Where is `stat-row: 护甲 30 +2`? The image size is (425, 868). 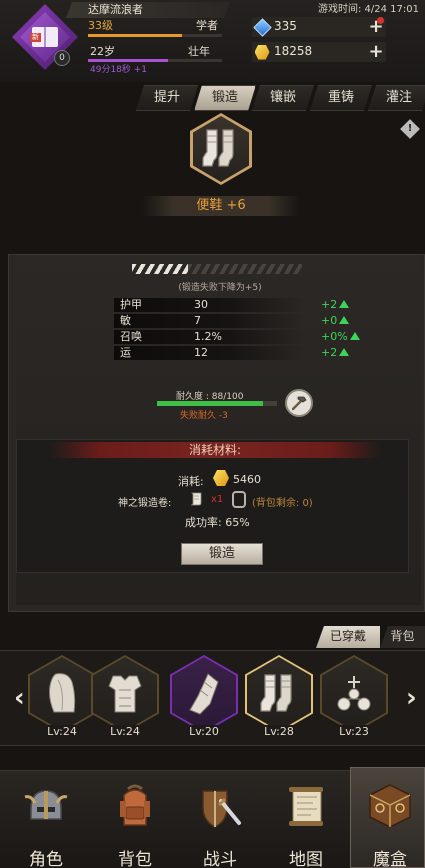 stat-row: 护甲 30 +2 is located at coordinates (264, 305).